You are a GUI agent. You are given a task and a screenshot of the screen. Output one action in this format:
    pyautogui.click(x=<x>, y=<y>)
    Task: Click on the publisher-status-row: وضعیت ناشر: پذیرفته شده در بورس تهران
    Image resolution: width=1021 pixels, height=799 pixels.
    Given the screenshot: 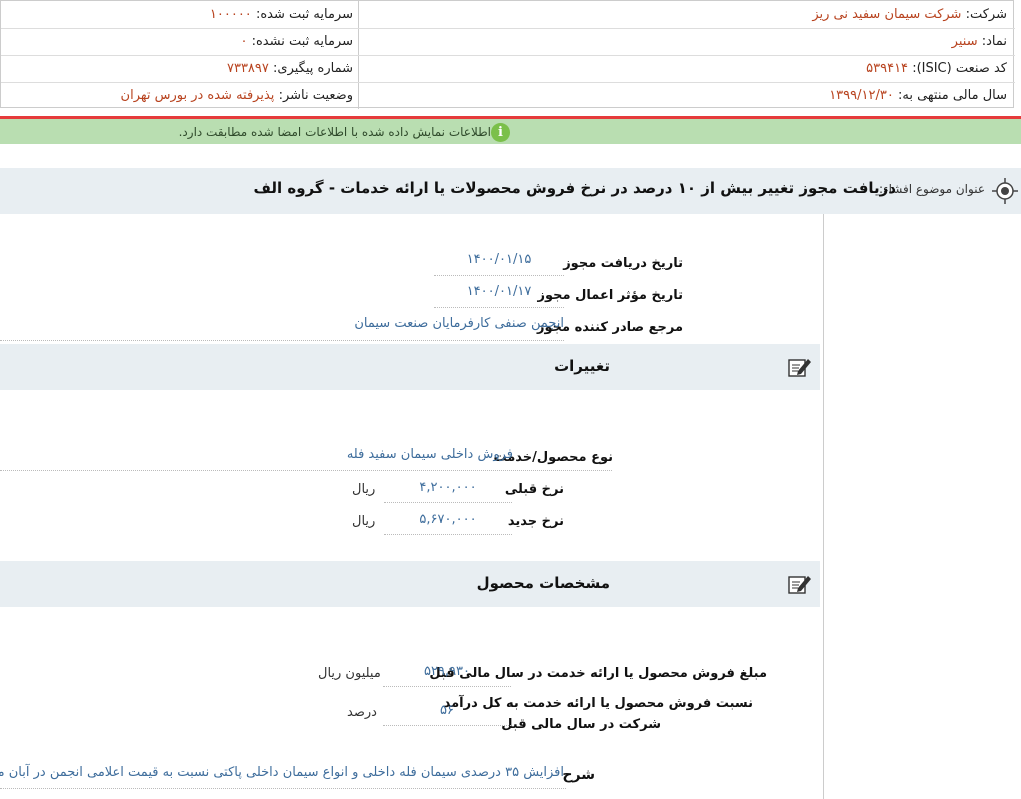 What is the action you would take?
    pyautogui.click(x=237, y=95)
    